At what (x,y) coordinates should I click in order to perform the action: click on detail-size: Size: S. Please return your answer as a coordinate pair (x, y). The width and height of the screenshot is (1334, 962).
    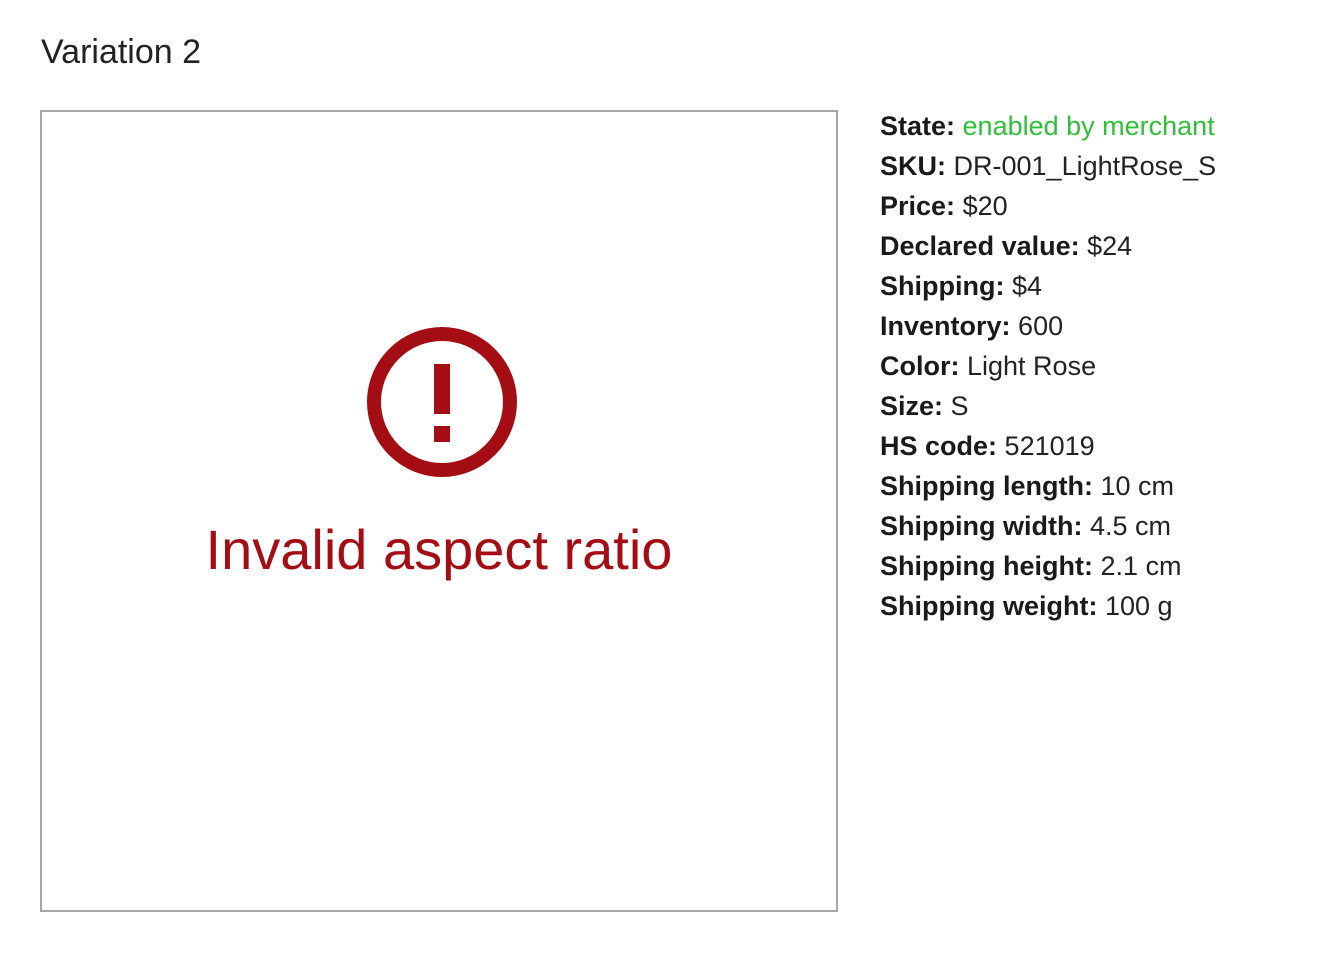
    Looking at the image, I should click on (1100, 406).